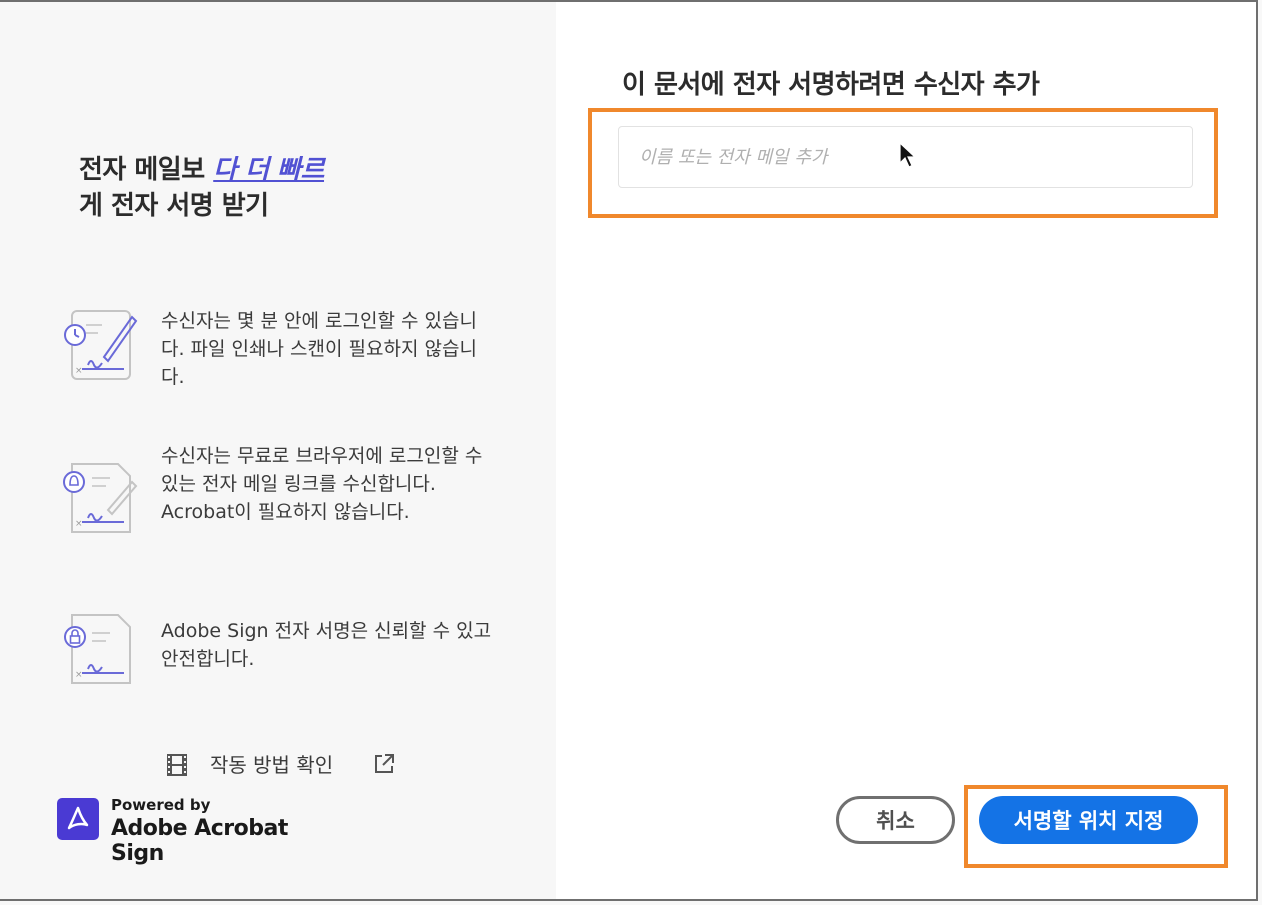 Image resolution: width=1262 pixels, height=905 pixels. Describe the element at coordinates (895, 820) in the screenshot. I see `cancel-button: 취소` at that location.